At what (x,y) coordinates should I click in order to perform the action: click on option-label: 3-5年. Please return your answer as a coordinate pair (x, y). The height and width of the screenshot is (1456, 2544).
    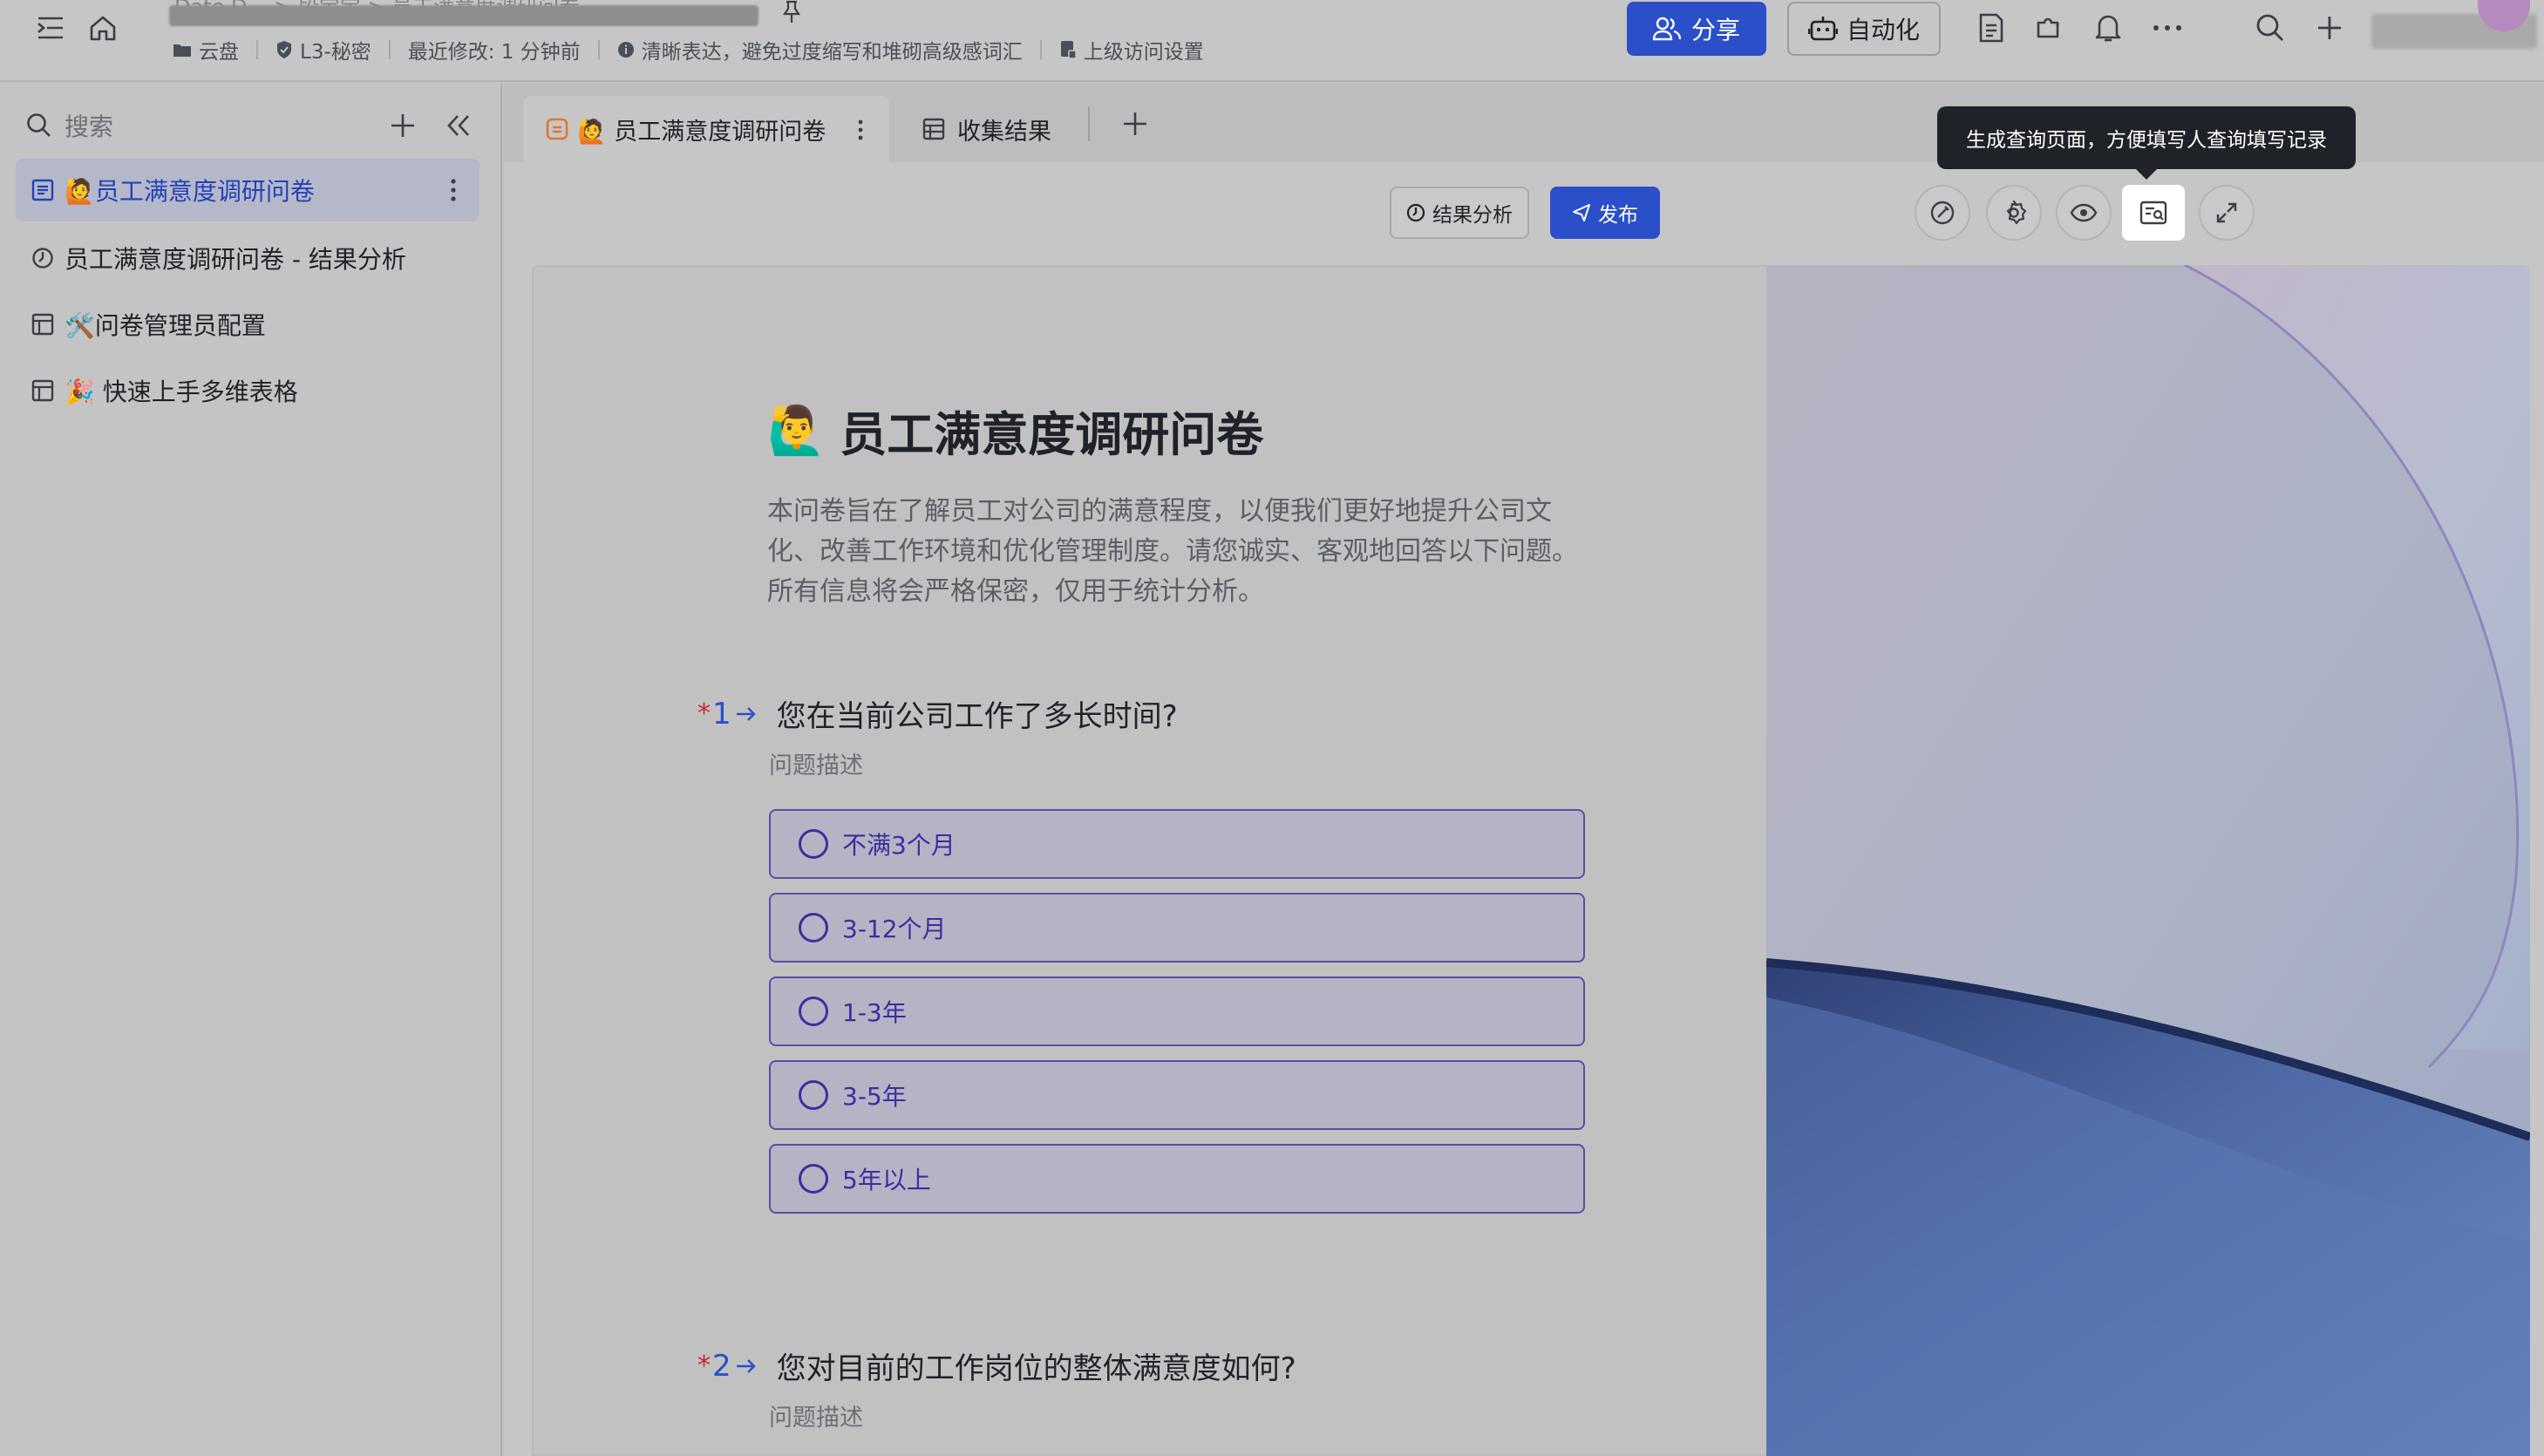
    Looking at the image, I should click on (874, 1096).